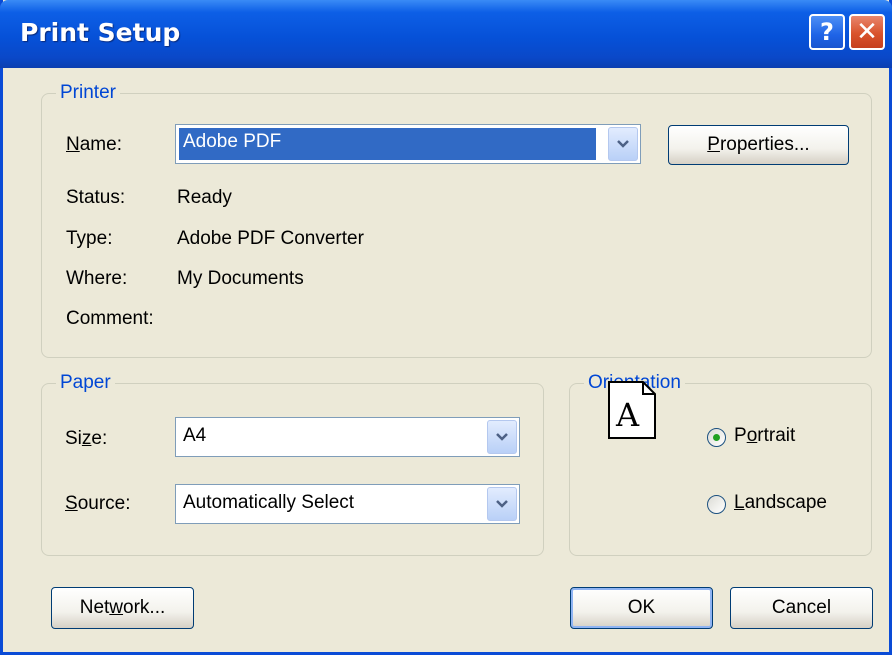 The width and height of the screenshot is (892, 655). Describe the element at coordinates (270, 238) in the screenshot. I see `type-value: Adobe PDF Converter` at that location.